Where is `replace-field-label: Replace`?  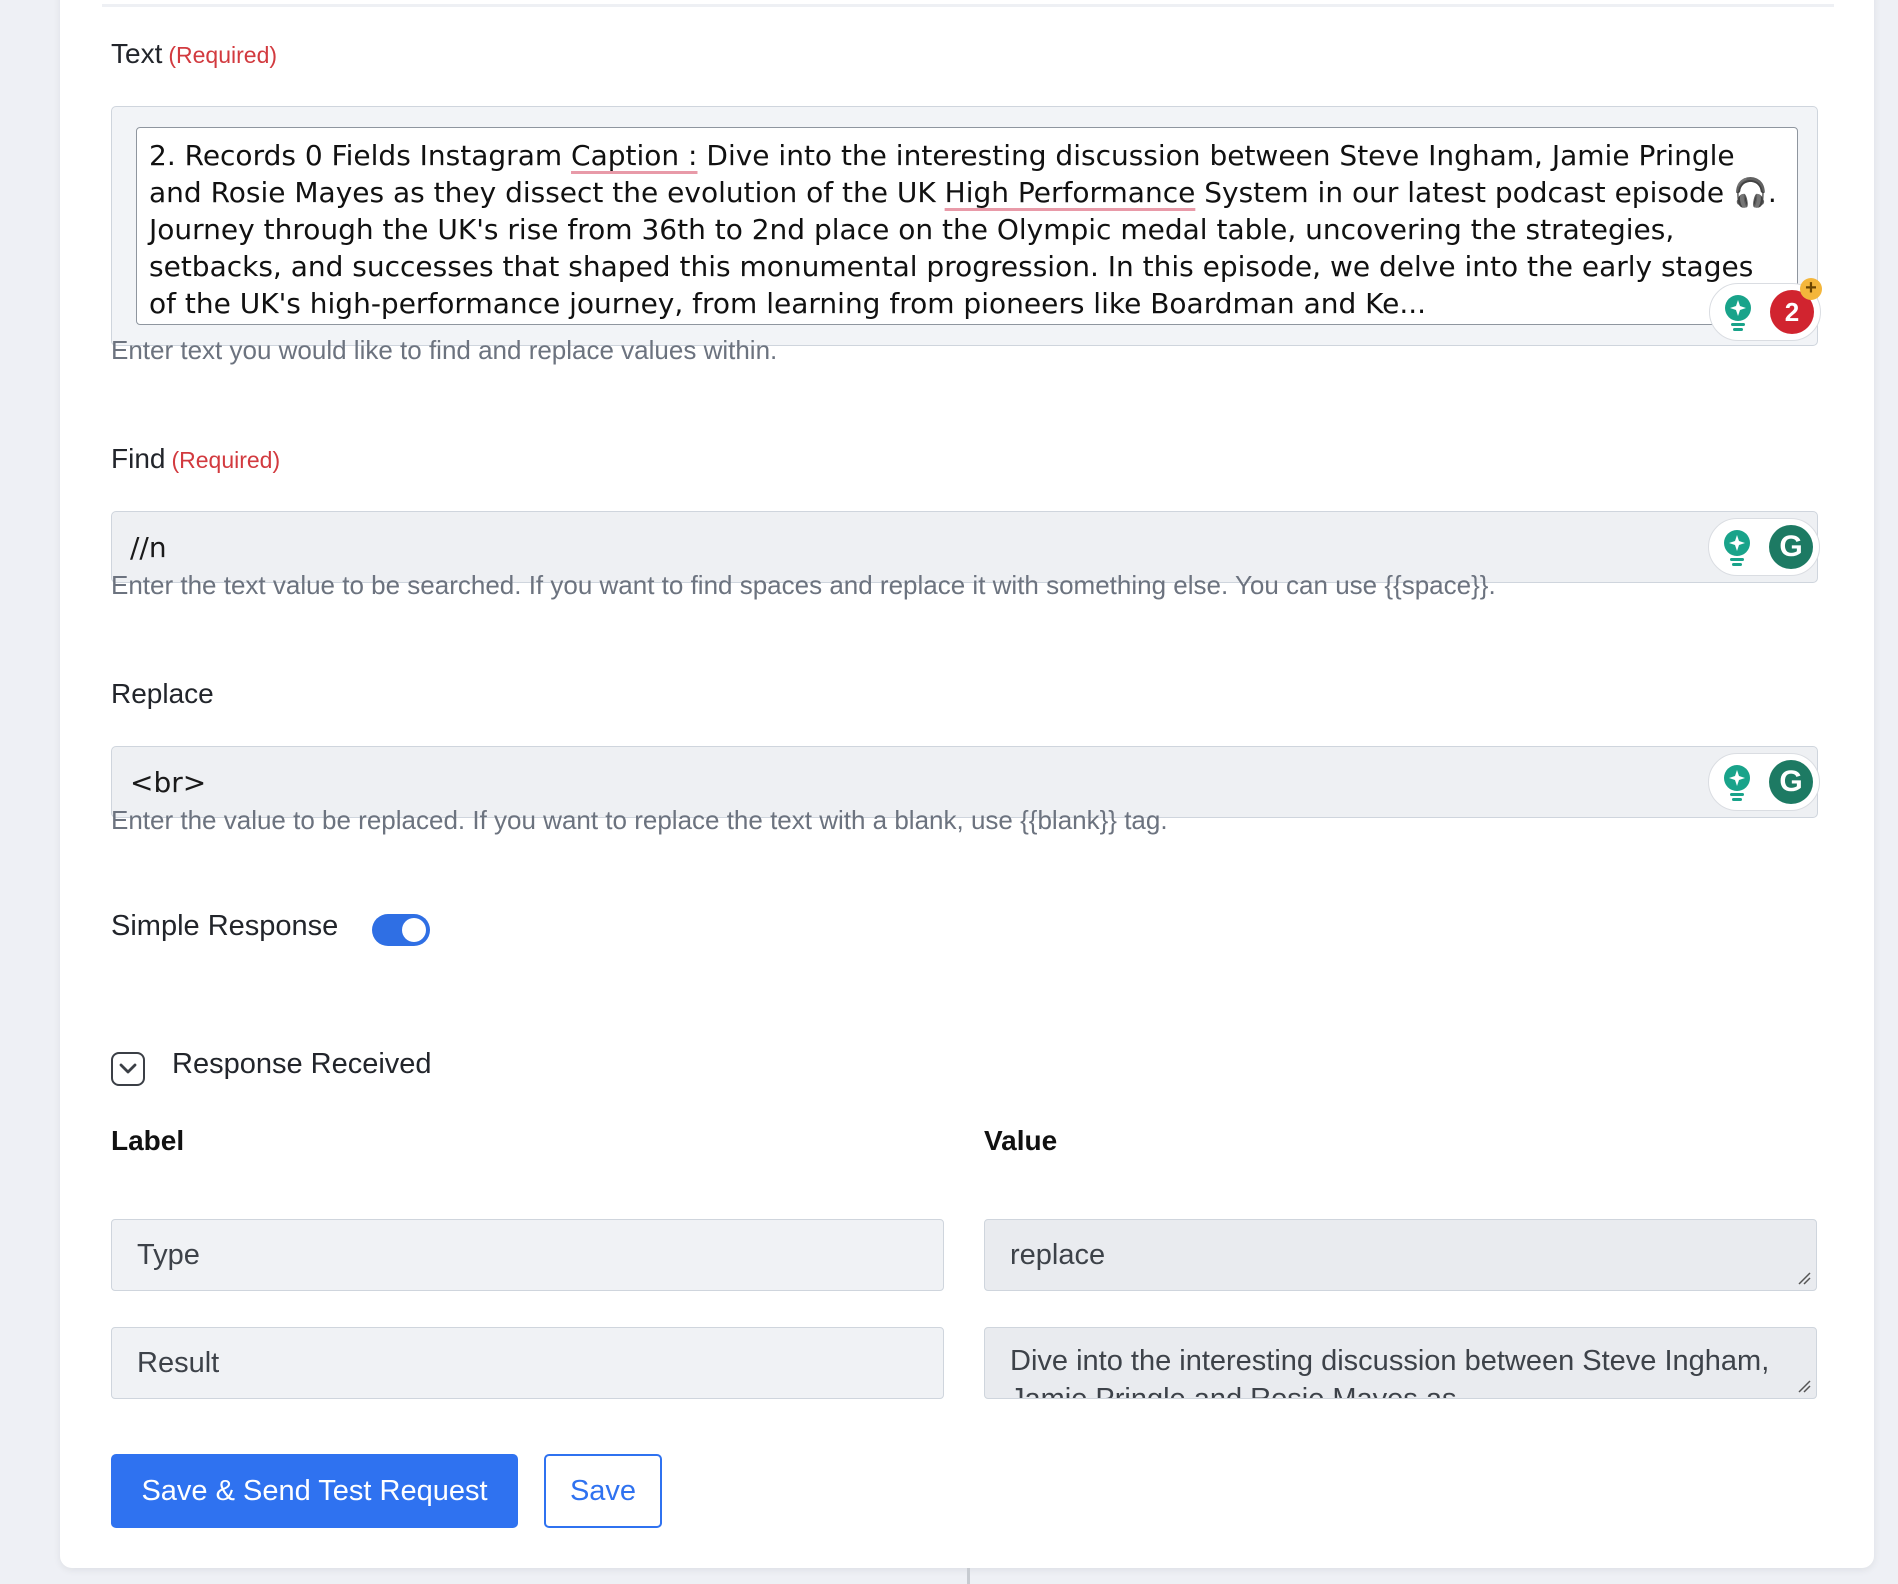 replace-field-label: Replace is located at coordinates (162, 693).